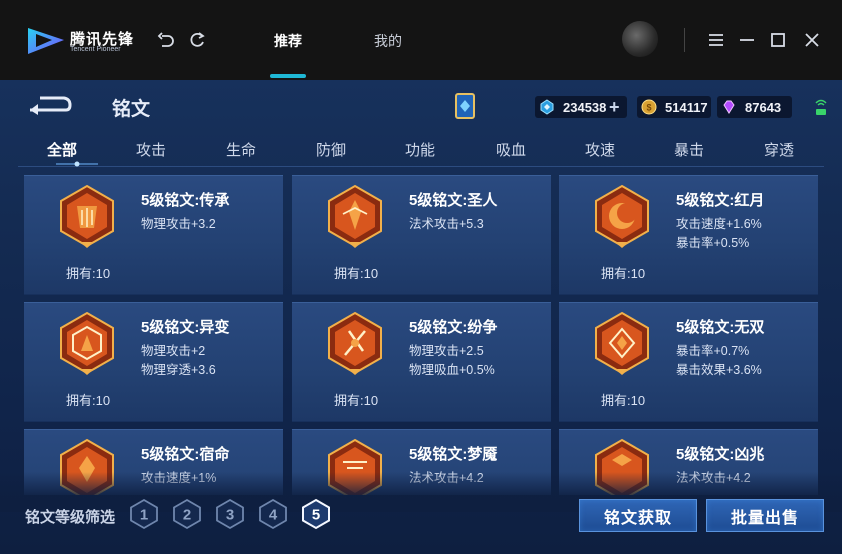 This screenshot has height=554, width=842. Describe the element at coordinates (779, 149) in the screenshot. I see `tab-penetration: 穿透` at that location.